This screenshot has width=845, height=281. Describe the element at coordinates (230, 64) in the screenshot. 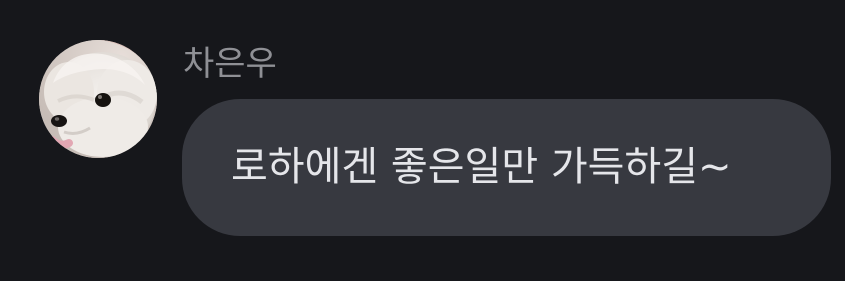

I see `sender-name: 차은우` at that location.